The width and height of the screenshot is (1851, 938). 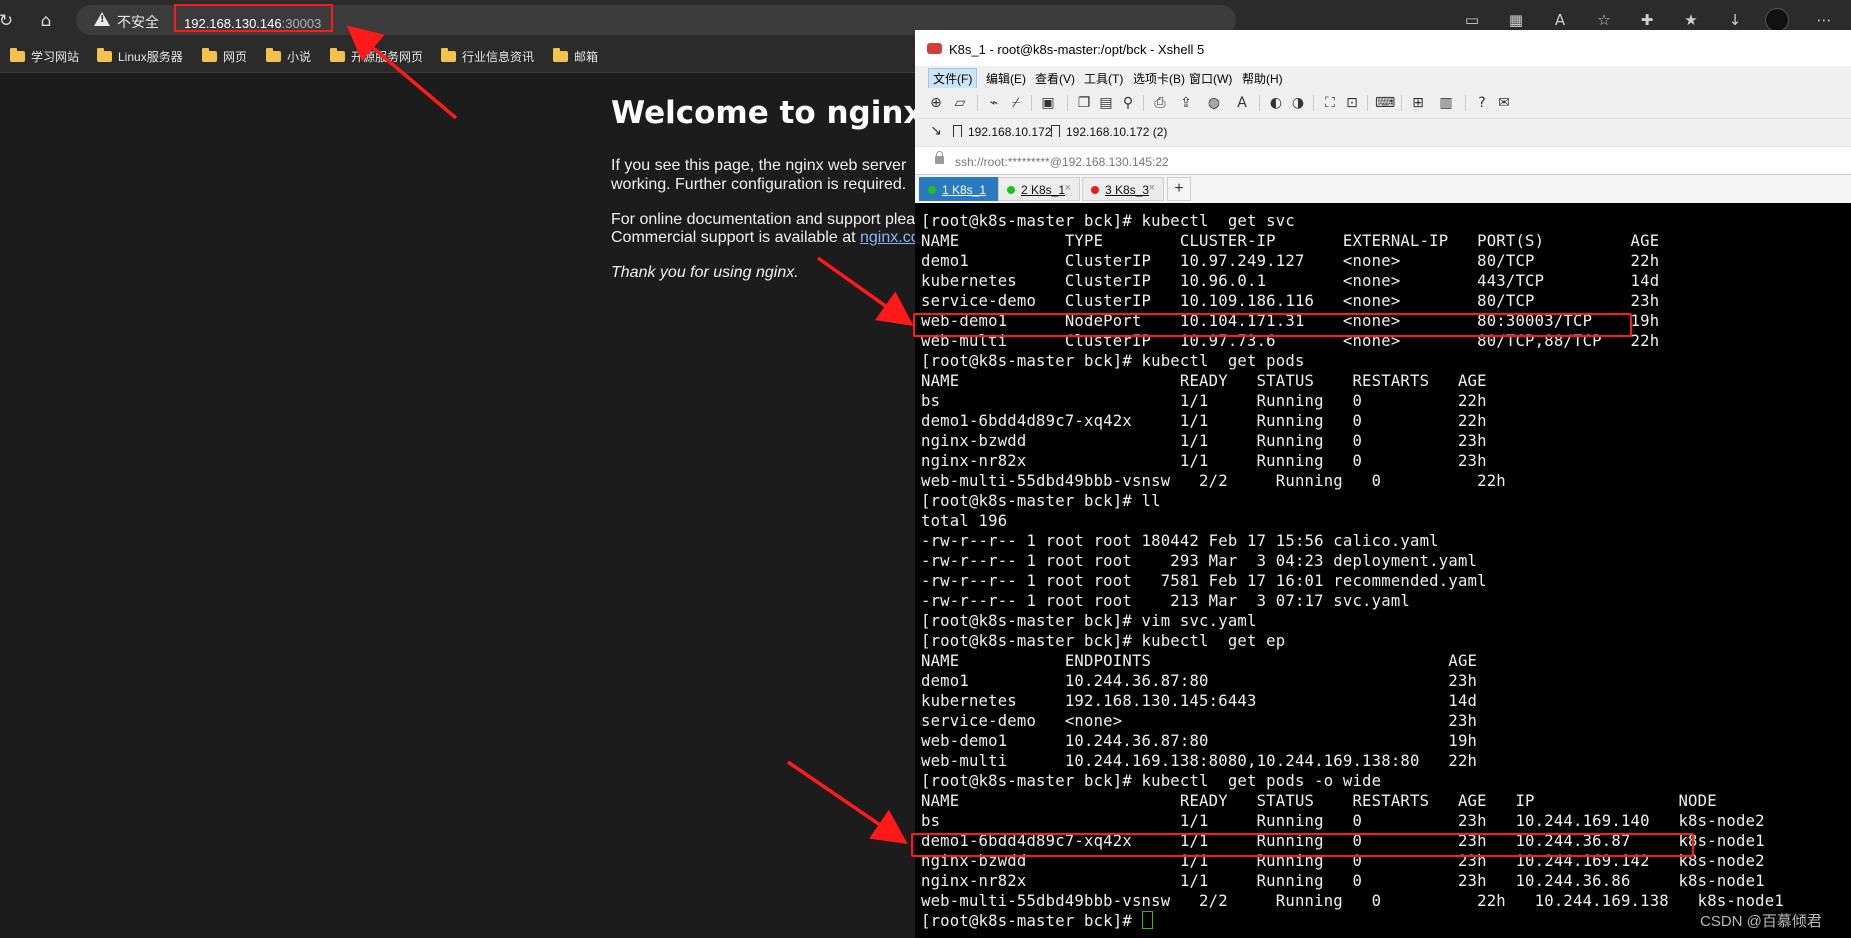 What do you see at coordinates (1123, 189) in the screenshot?
I see `tab-k8s-3: 3 K8s_3 ×` at bounding box center [1123, 189].